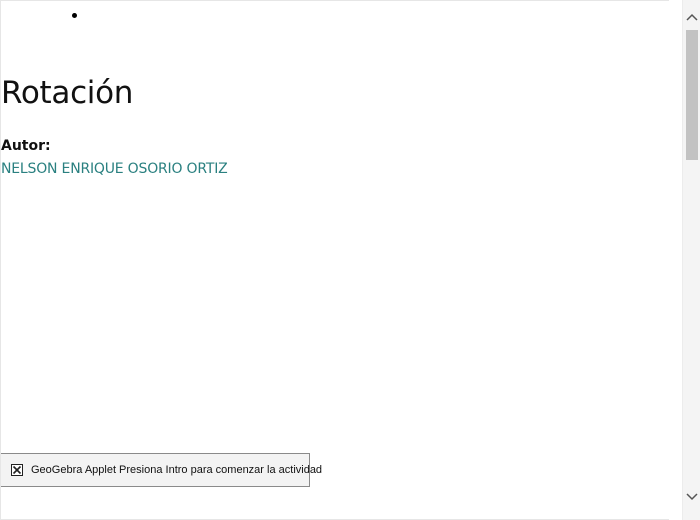  I want to click on chevron-up-icon, so click(691, 17).